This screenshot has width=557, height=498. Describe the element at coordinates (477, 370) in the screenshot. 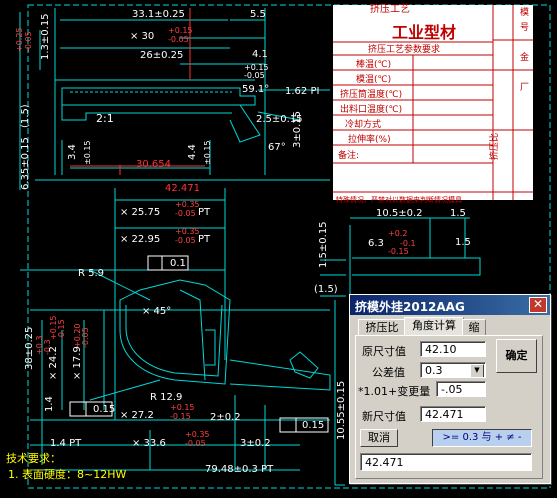

I see `chevron-down-icon: ▼` at that location.